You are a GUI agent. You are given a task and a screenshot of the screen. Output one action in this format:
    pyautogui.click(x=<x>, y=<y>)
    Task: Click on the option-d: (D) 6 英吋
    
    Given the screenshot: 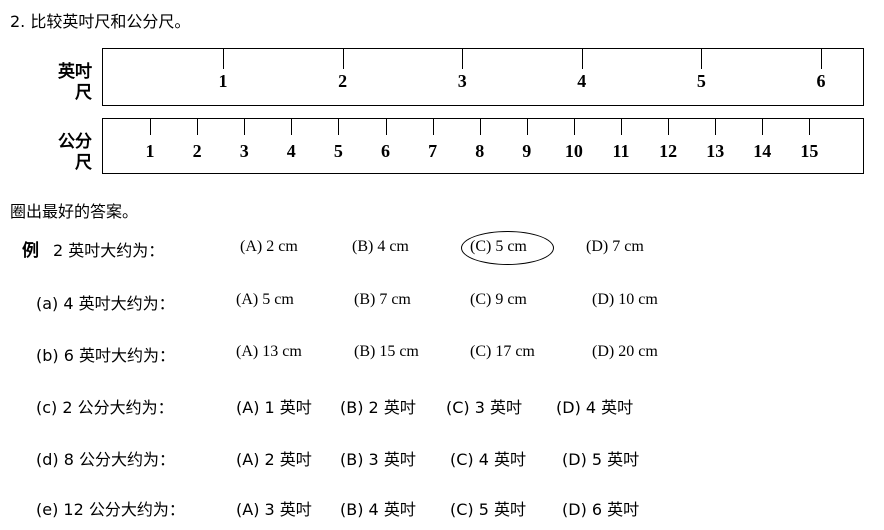 What is the action you would take?
    pyautogui.click(x=601, y=509)
    